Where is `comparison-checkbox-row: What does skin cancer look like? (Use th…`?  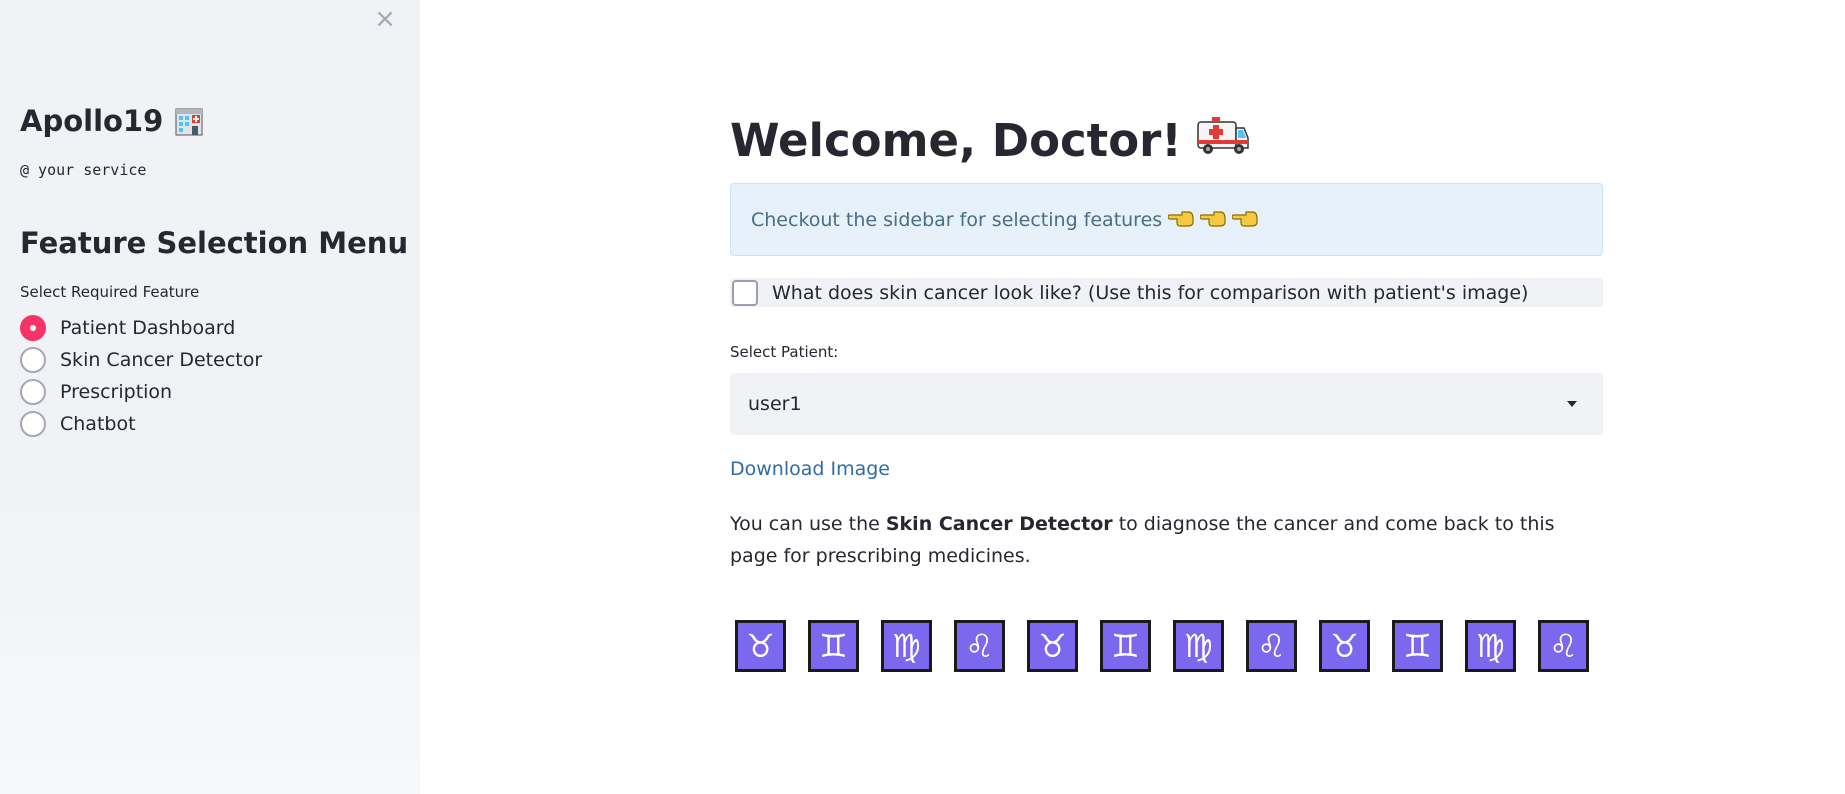
comparison-checkbox-row: What does skin cancer look like? (Use th… is located at coordinates (1166, 292).